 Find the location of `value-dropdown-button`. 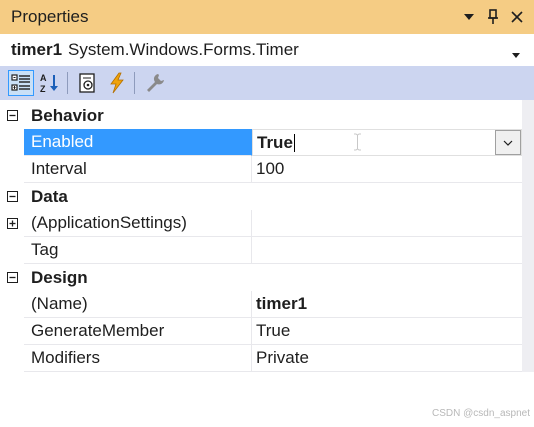

value-dropdown-button is located at coordinates (508, 142).